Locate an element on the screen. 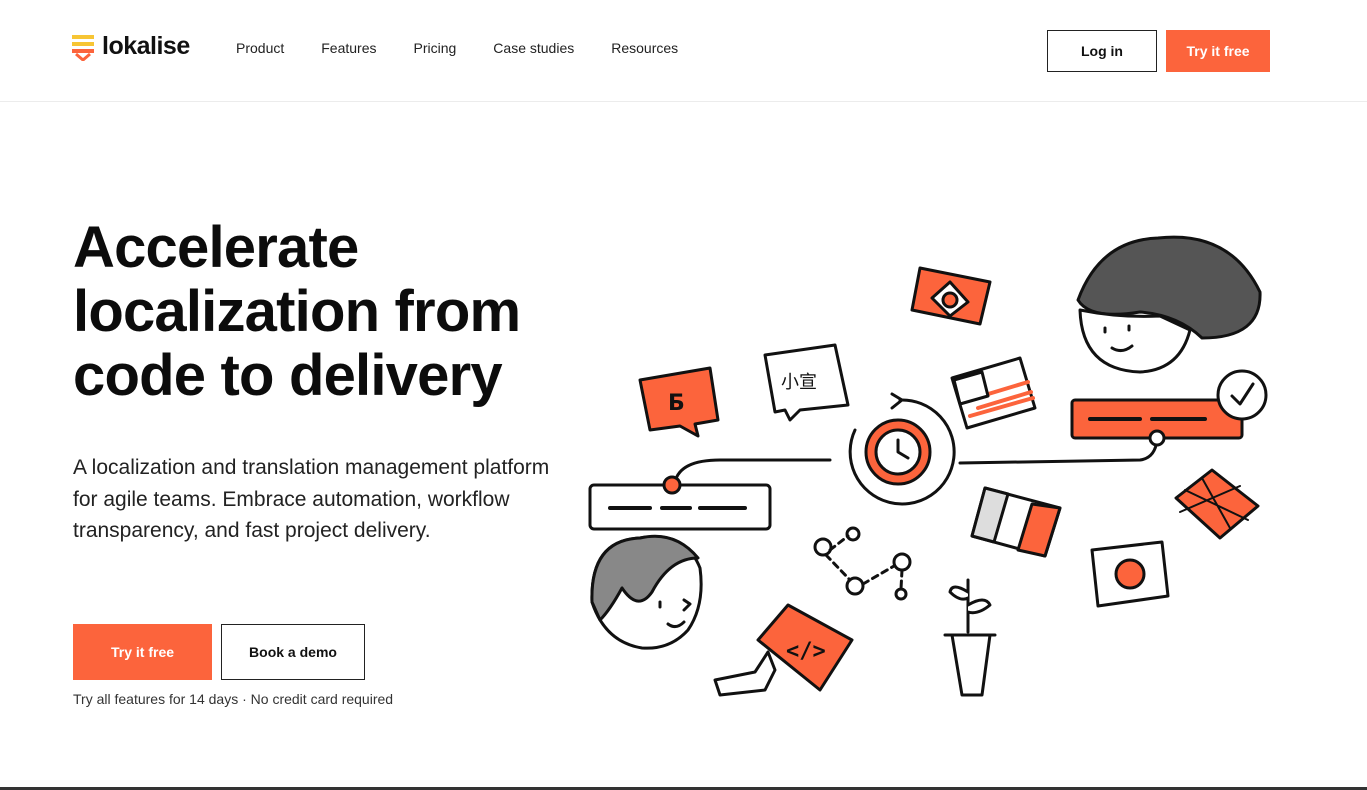 This screenshot has height=790, width=1367. login-button: Log in is located at coordinates (1102, 51).